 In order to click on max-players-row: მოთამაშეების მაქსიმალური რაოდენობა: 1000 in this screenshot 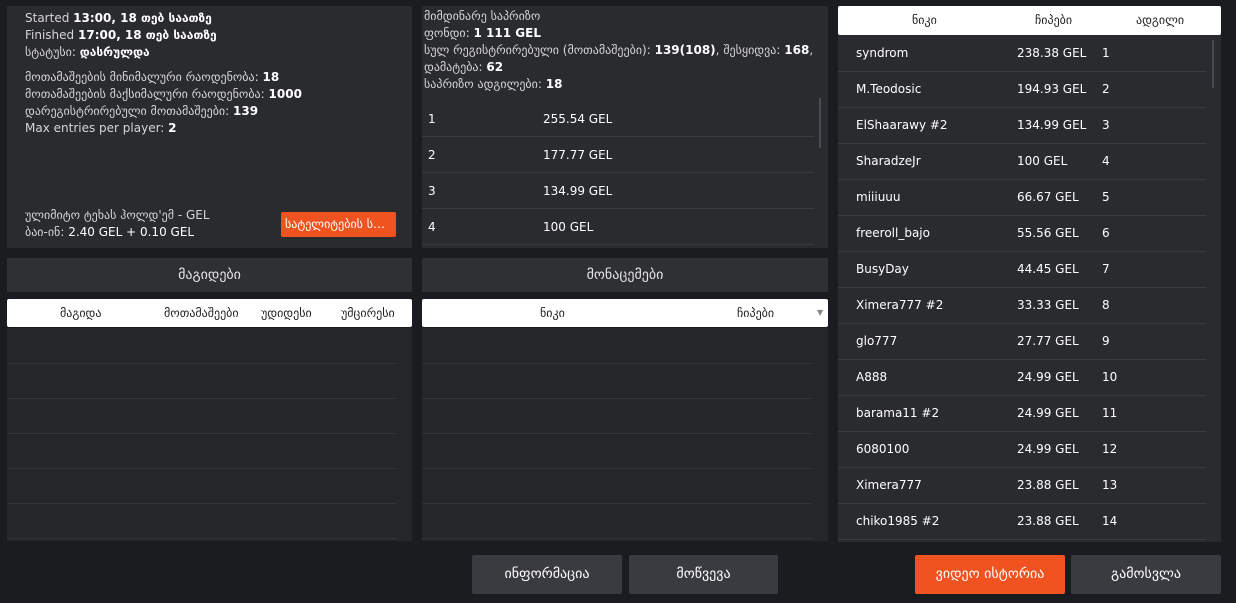, I will do `click(163, 94)`.